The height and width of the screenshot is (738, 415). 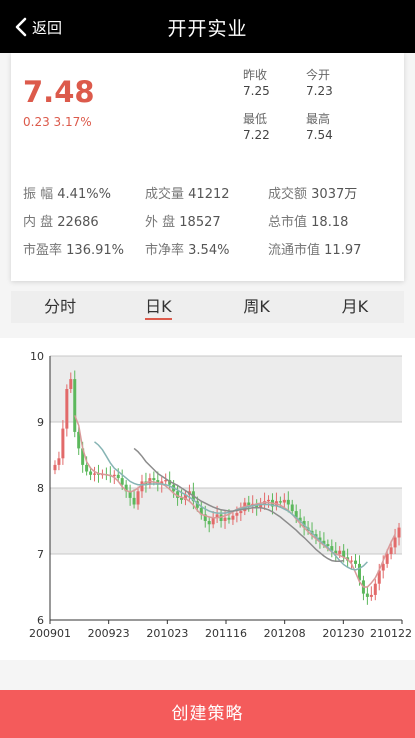 I want to click on y-tick-label: 6, so click(x=40, y=620).